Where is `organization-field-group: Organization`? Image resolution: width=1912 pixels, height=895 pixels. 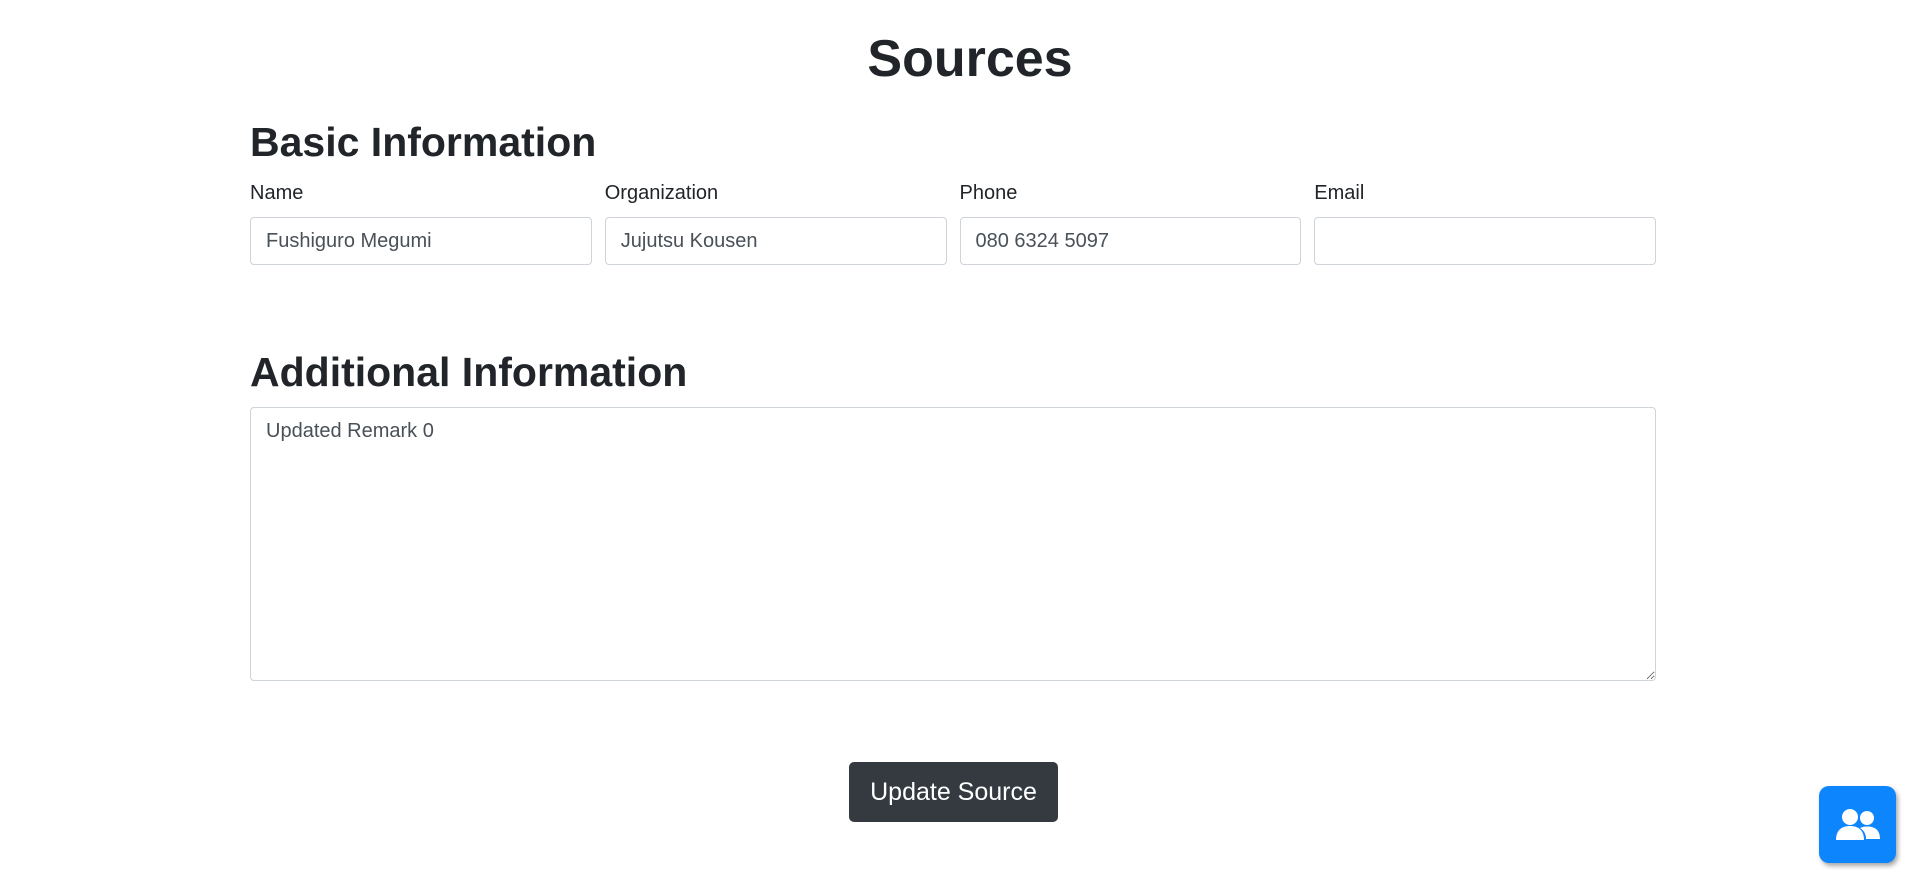 organization-field-group: Organization is located at coordinates (775, 223).